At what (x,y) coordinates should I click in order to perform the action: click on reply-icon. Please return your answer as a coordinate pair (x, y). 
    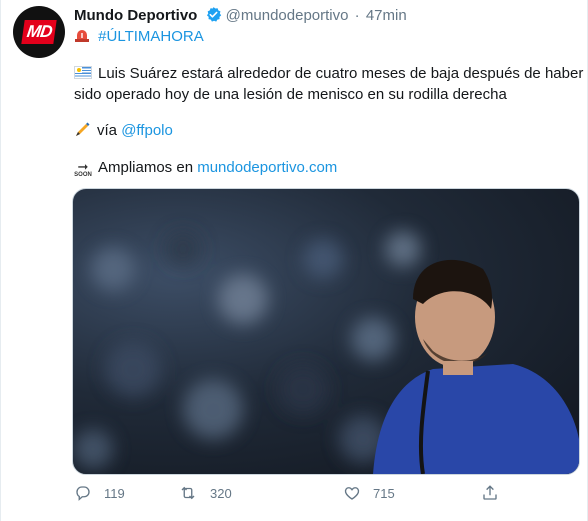
    Looking at the image, I should click on (83, 493).